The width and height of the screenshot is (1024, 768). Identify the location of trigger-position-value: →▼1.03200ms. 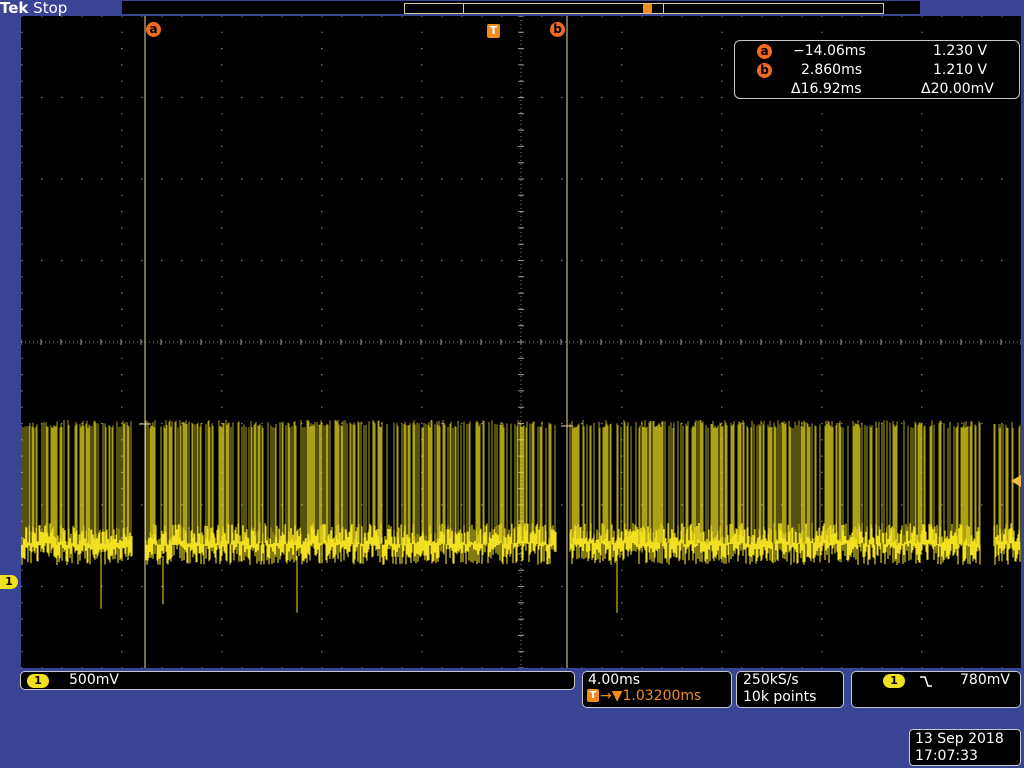
(651, 696).